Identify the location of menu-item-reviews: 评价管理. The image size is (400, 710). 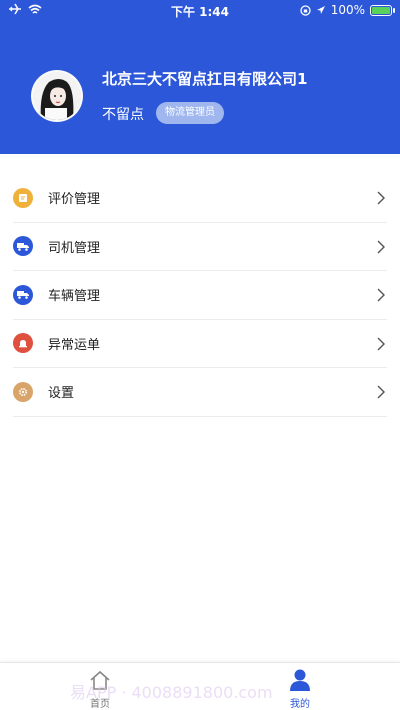
(200, 198).